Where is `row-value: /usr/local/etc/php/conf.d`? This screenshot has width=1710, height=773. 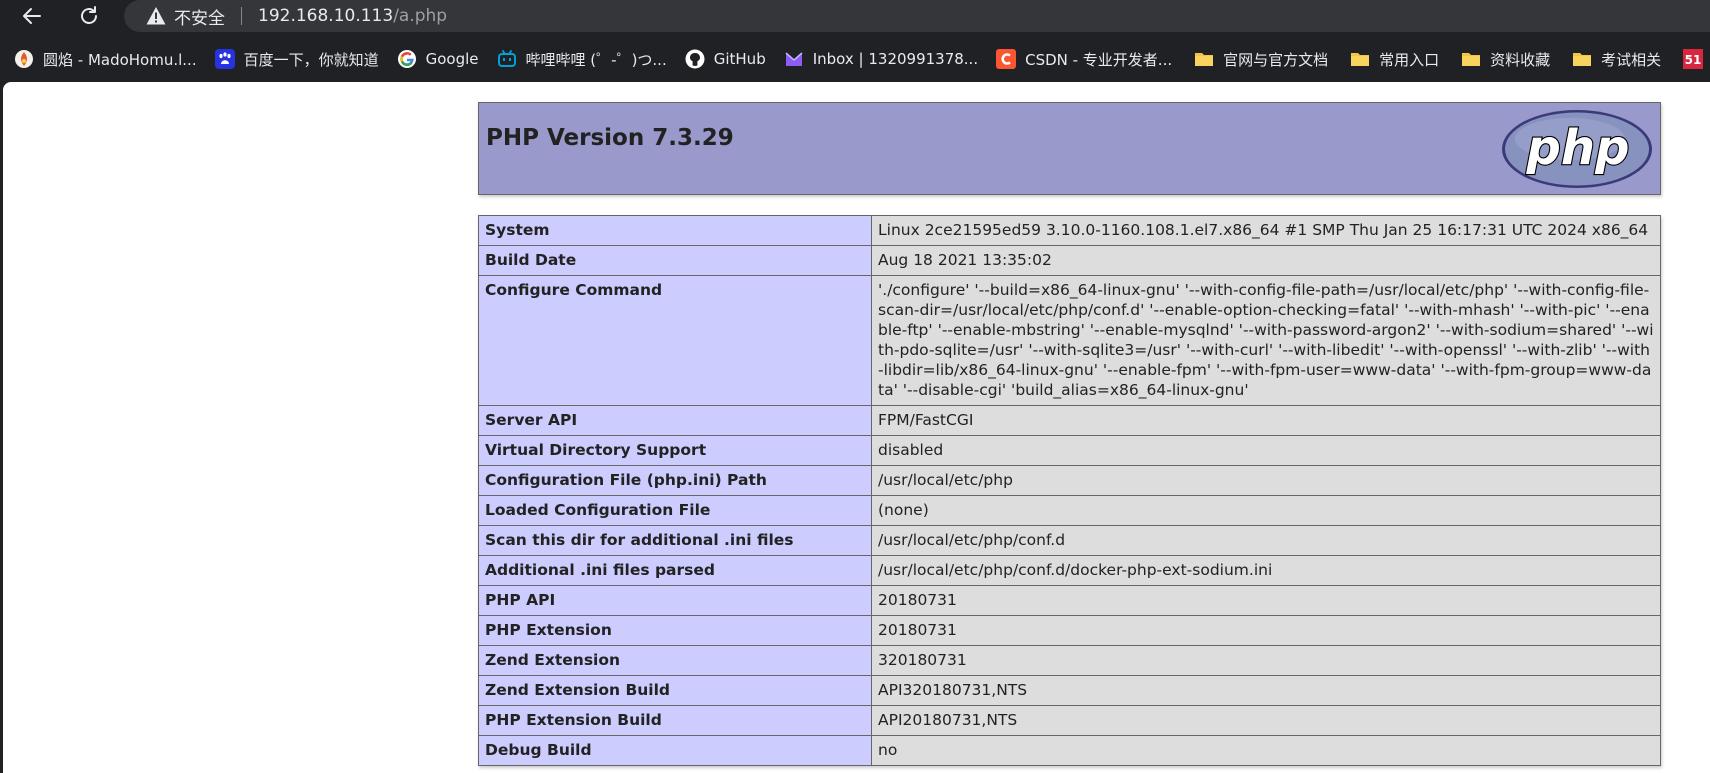 row-value: /usr/local/etc/php/conf.d is located at coordinates (1266, 540).